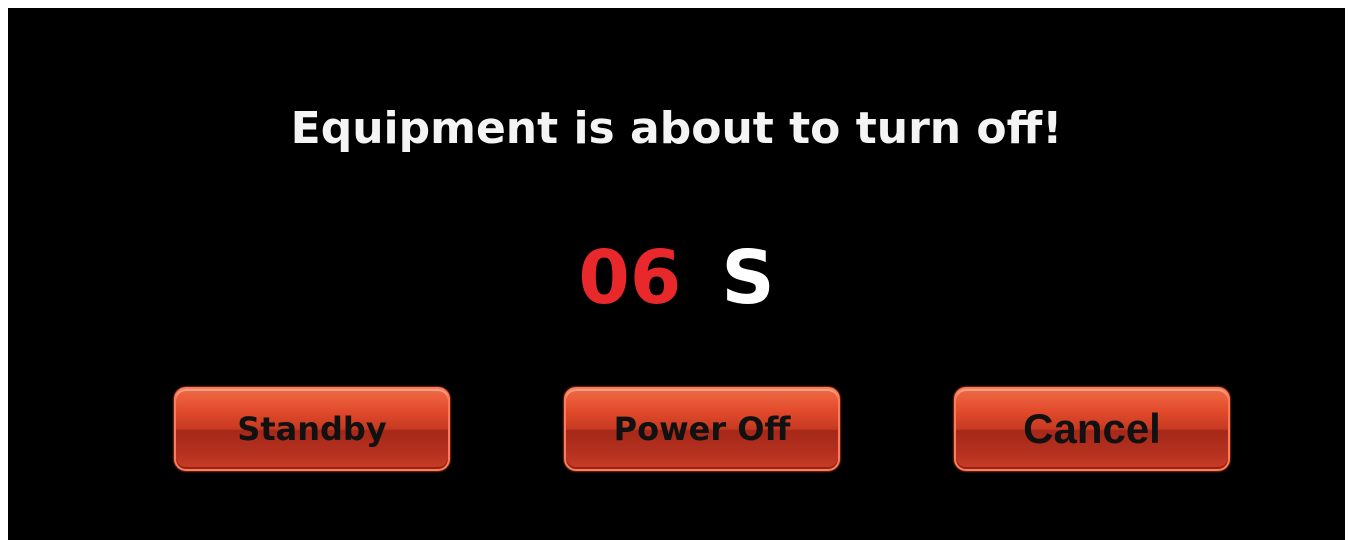 Image resolution: width=1349 pixels, height=540 pixels. Describe the element at coordinates (676, 128) in the screenshot. I see `shutdown-warning-message: Equipment is about to turn off!` at that location.